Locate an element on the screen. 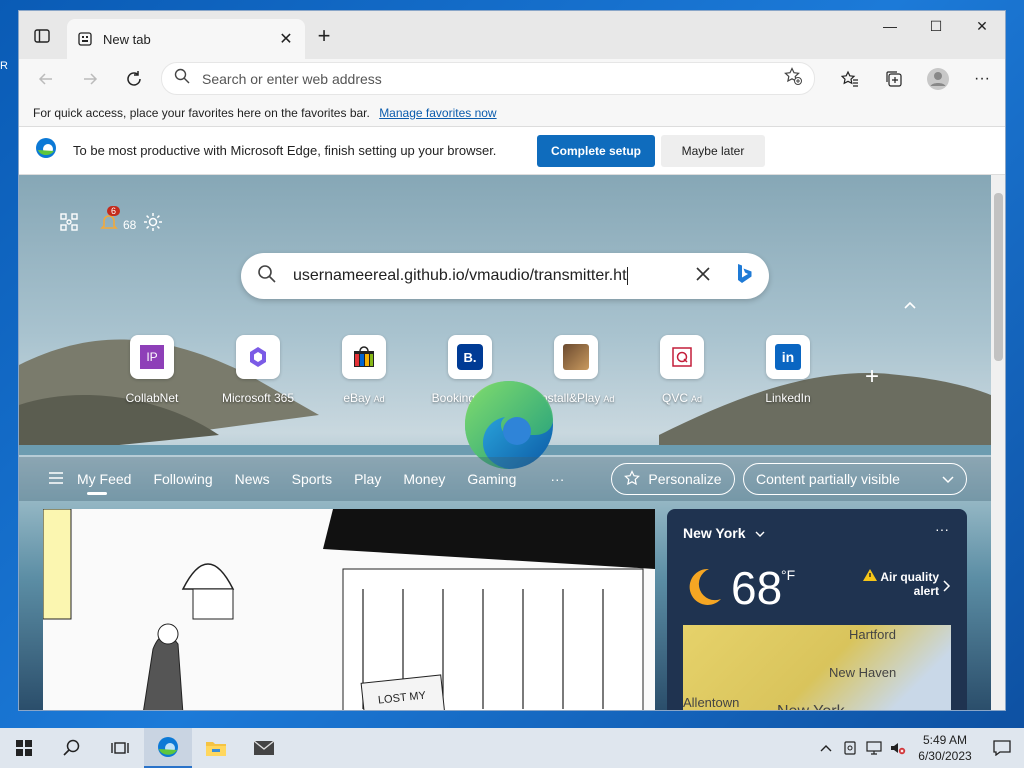 Image resolution: width=1024 pixels, height=768 pixels. bing-icon is located at coordinates (744, 276).